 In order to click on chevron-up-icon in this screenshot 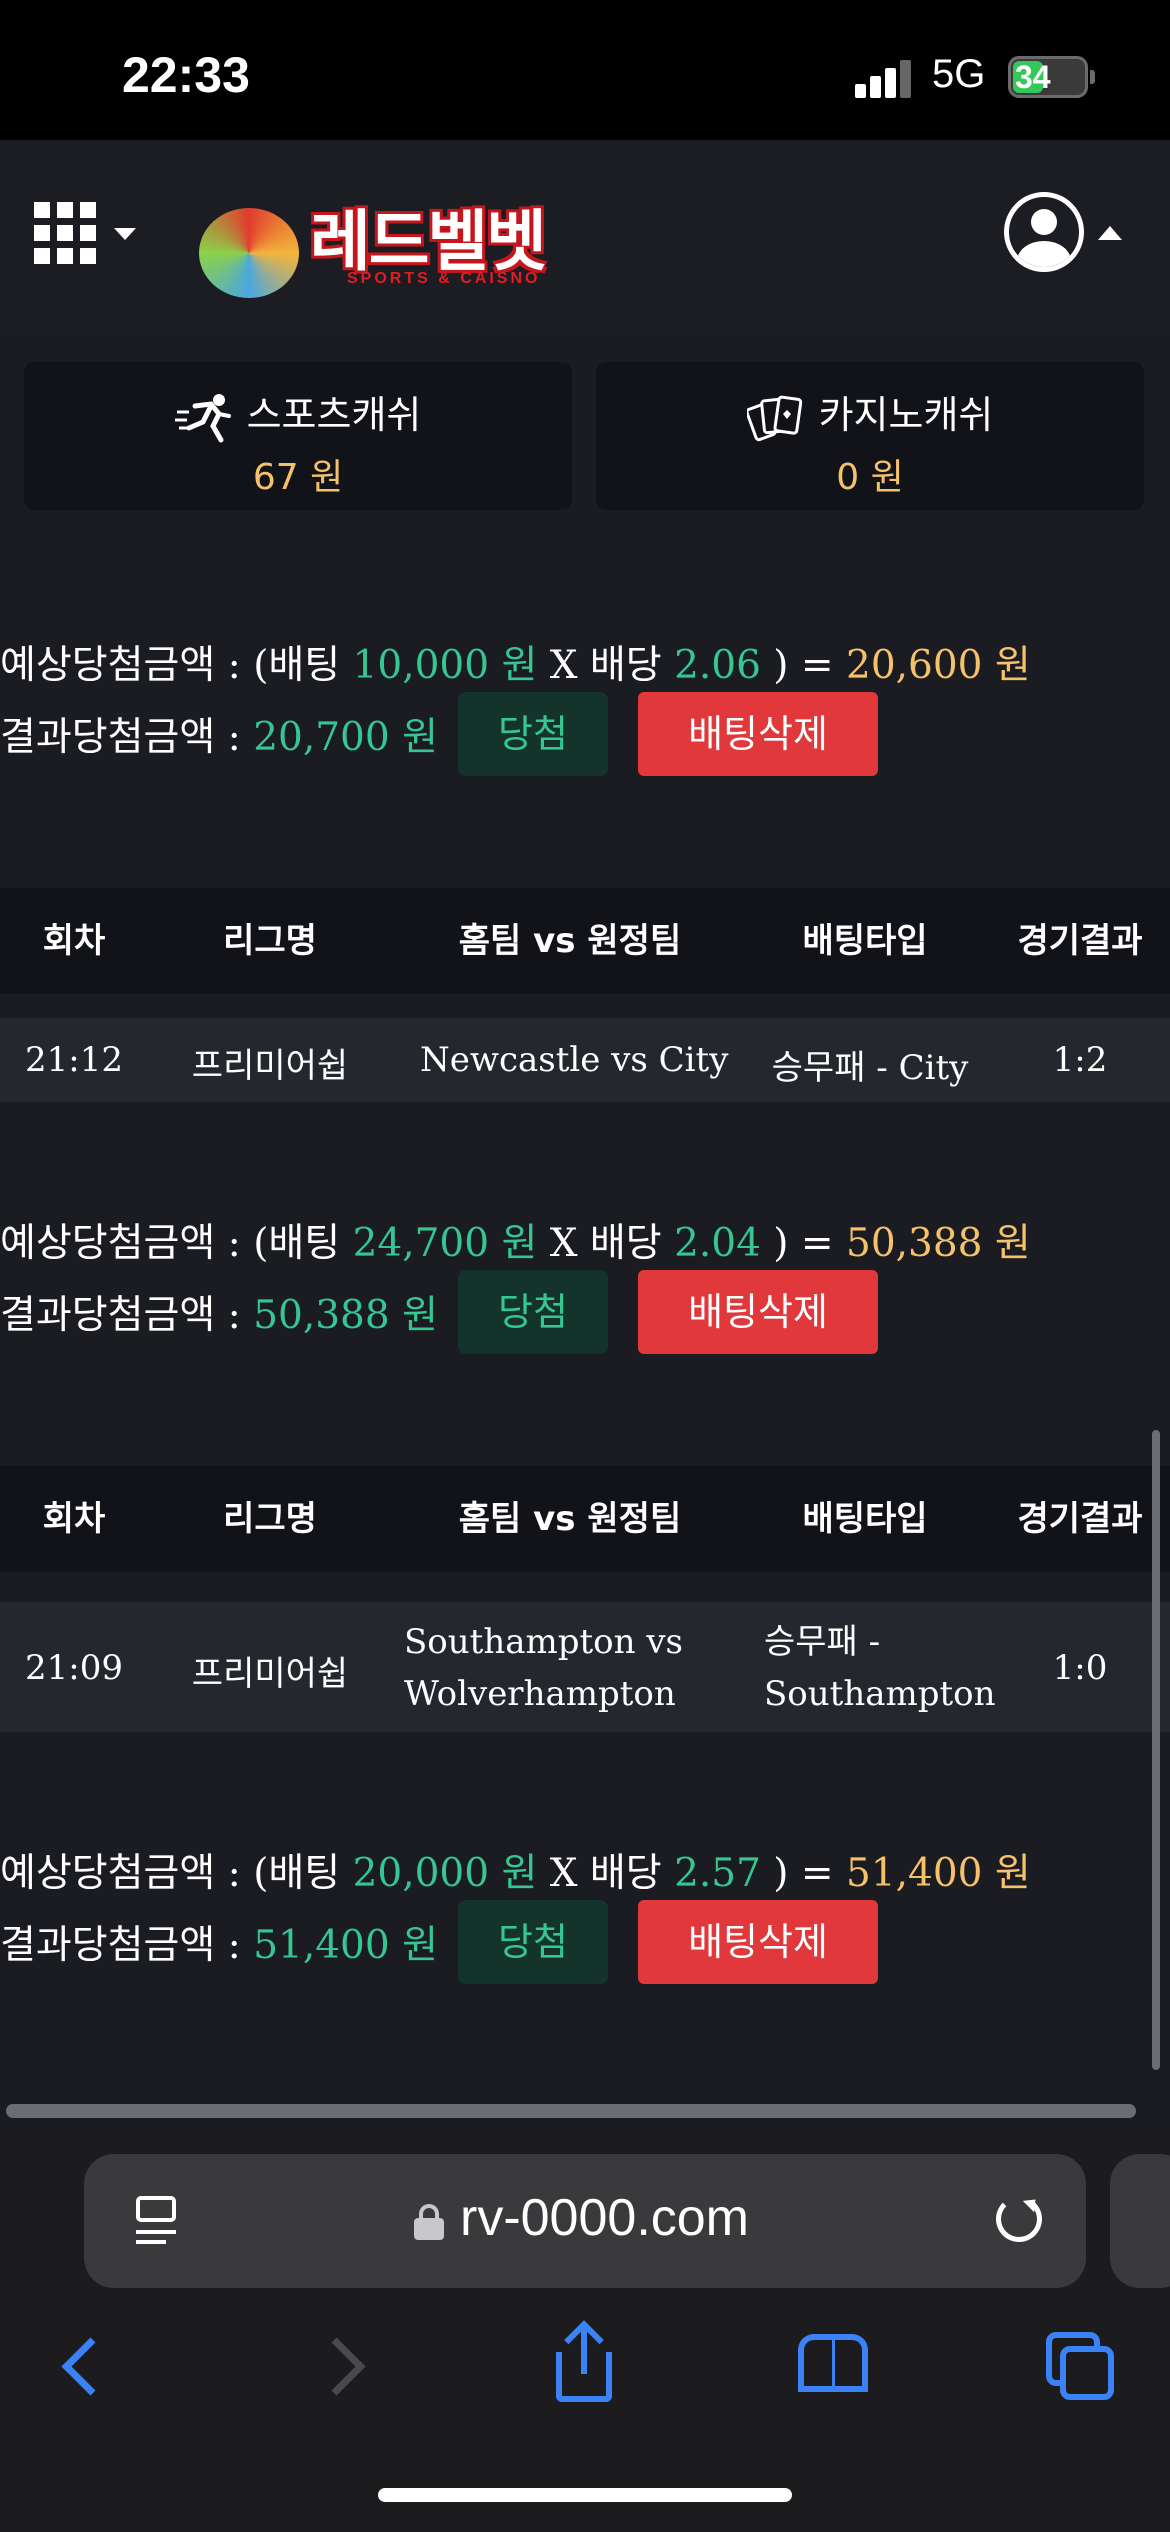, I will do `click(1110, 233)`.